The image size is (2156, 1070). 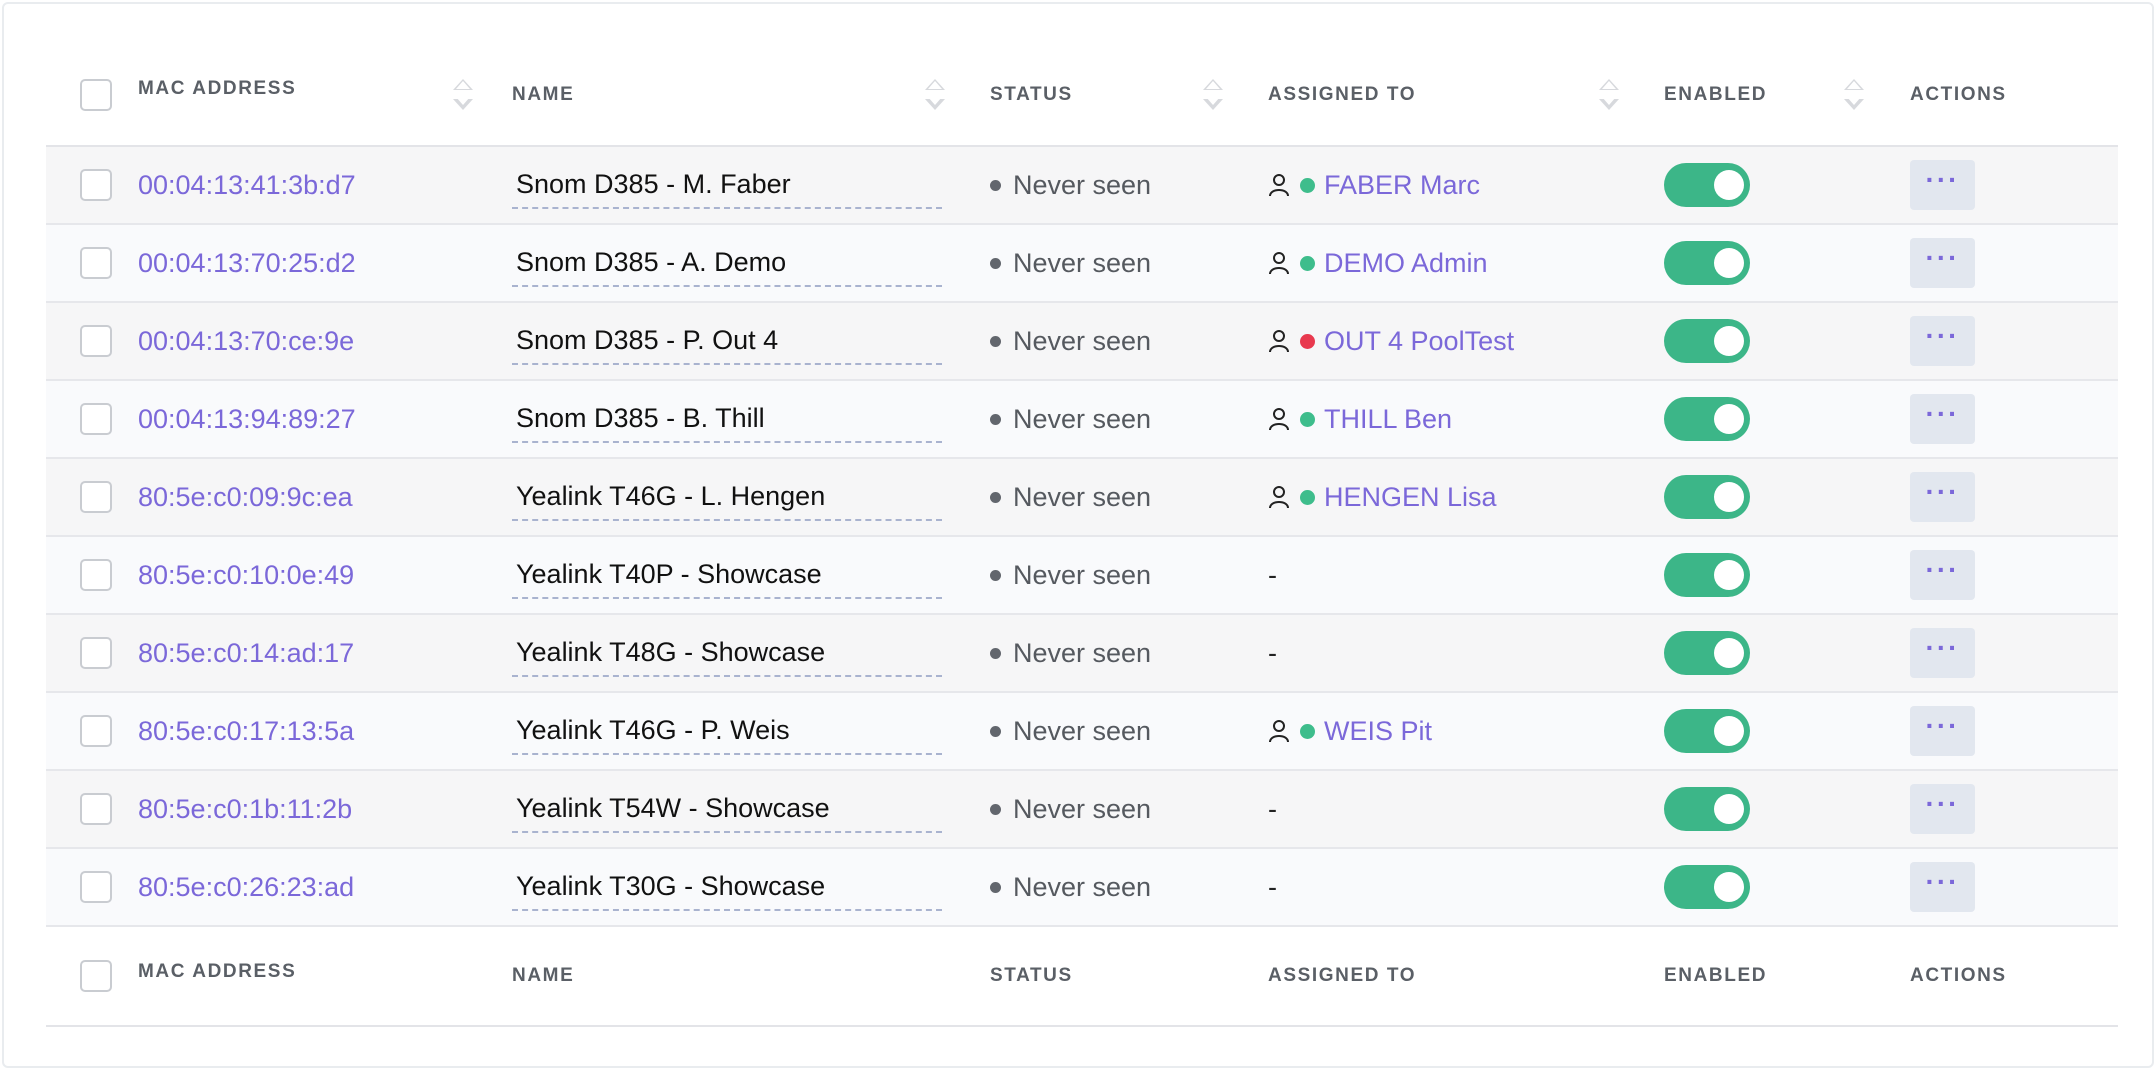 What do you see at coordinates (96, 976) in the screenshot?
I see `select-all-checkbox-footer` at bounding box center [96, 976].